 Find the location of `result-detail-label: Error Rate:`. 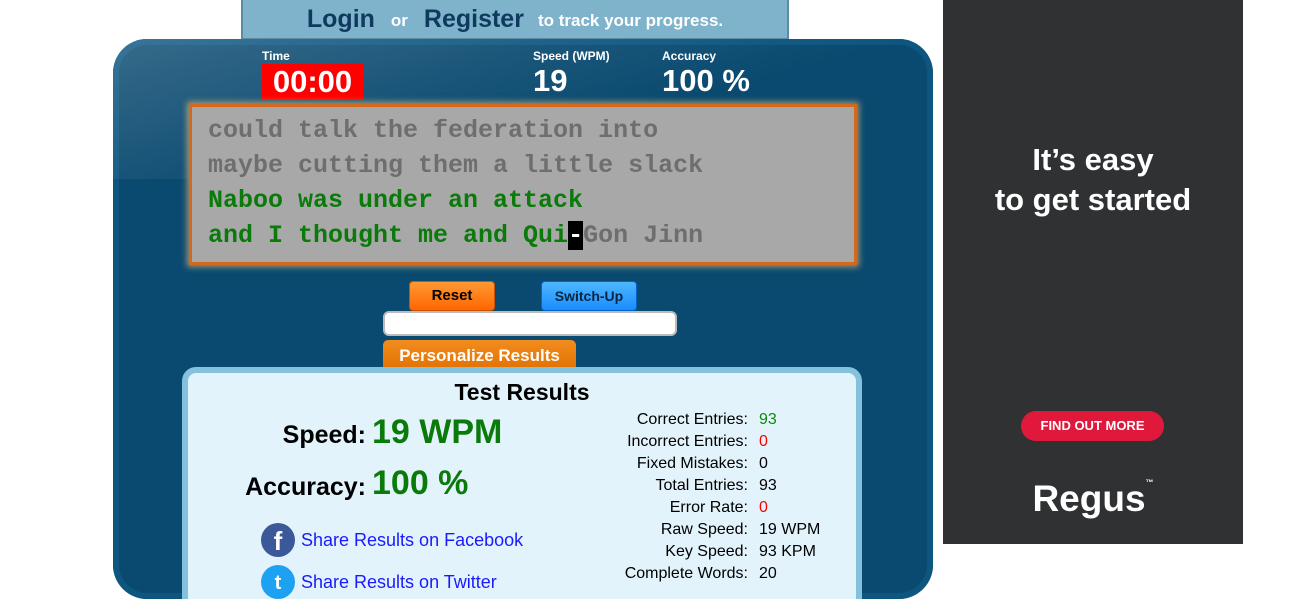

result-detail-label: Error Rate: is located at coordinates (708, 507).